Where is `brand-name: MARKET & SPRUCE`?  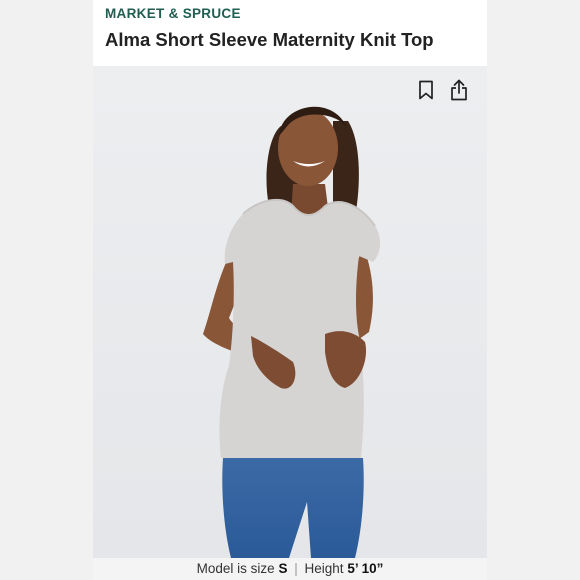
brand-name: MARKET & SPRUCE is located at coordinates (173, 13).